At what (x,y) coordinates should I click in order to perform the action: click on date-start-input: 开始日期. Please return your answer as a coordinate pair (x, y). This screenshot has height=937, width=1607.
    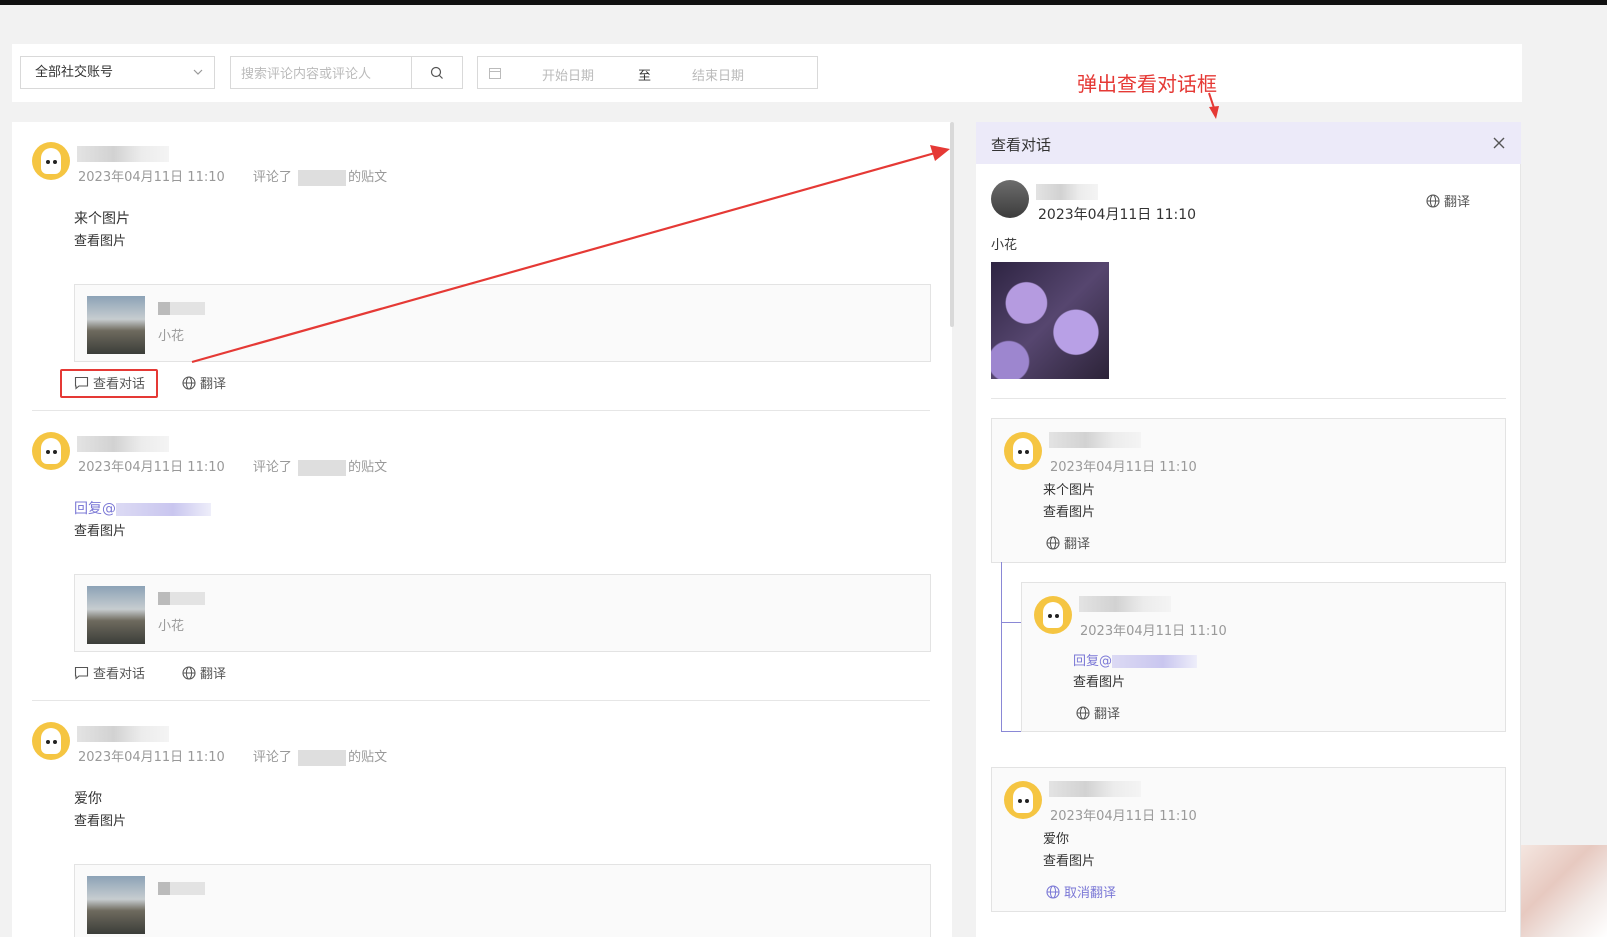
    Looking at the image, I should click on (568, 74).